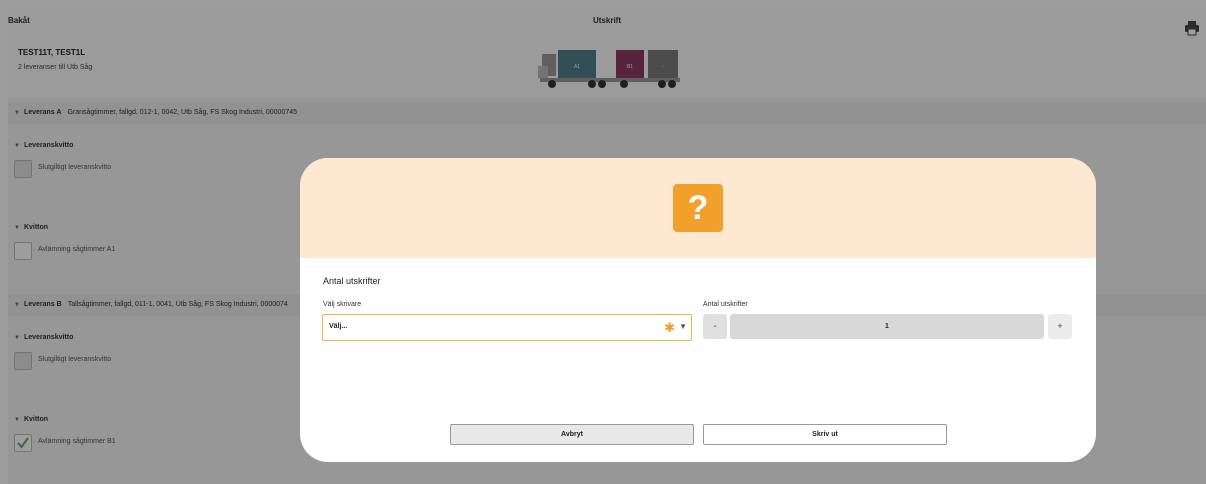 Image resolution: width=1206 pixels, height=484 pixels. What do you see at coordinates (825, 434) in the screenshot?
I see `print-button: Skriv ut` at bounding box center [825, 434].